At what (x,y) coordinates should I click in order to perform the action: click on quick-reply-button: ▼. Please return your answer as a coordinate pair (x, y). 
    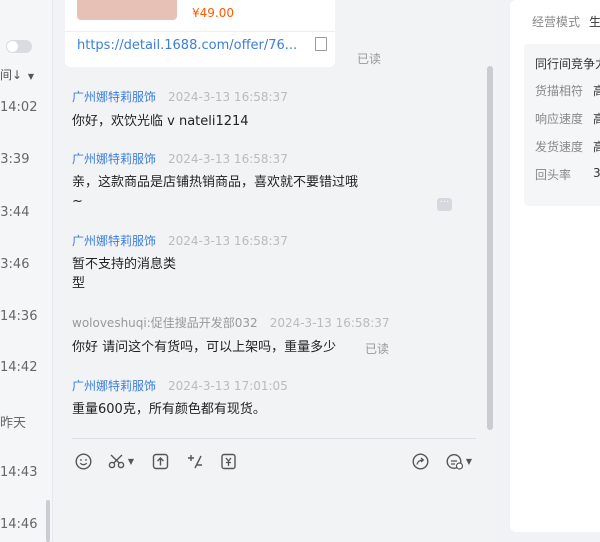
    Looking at the image, I should click on (459, 461).